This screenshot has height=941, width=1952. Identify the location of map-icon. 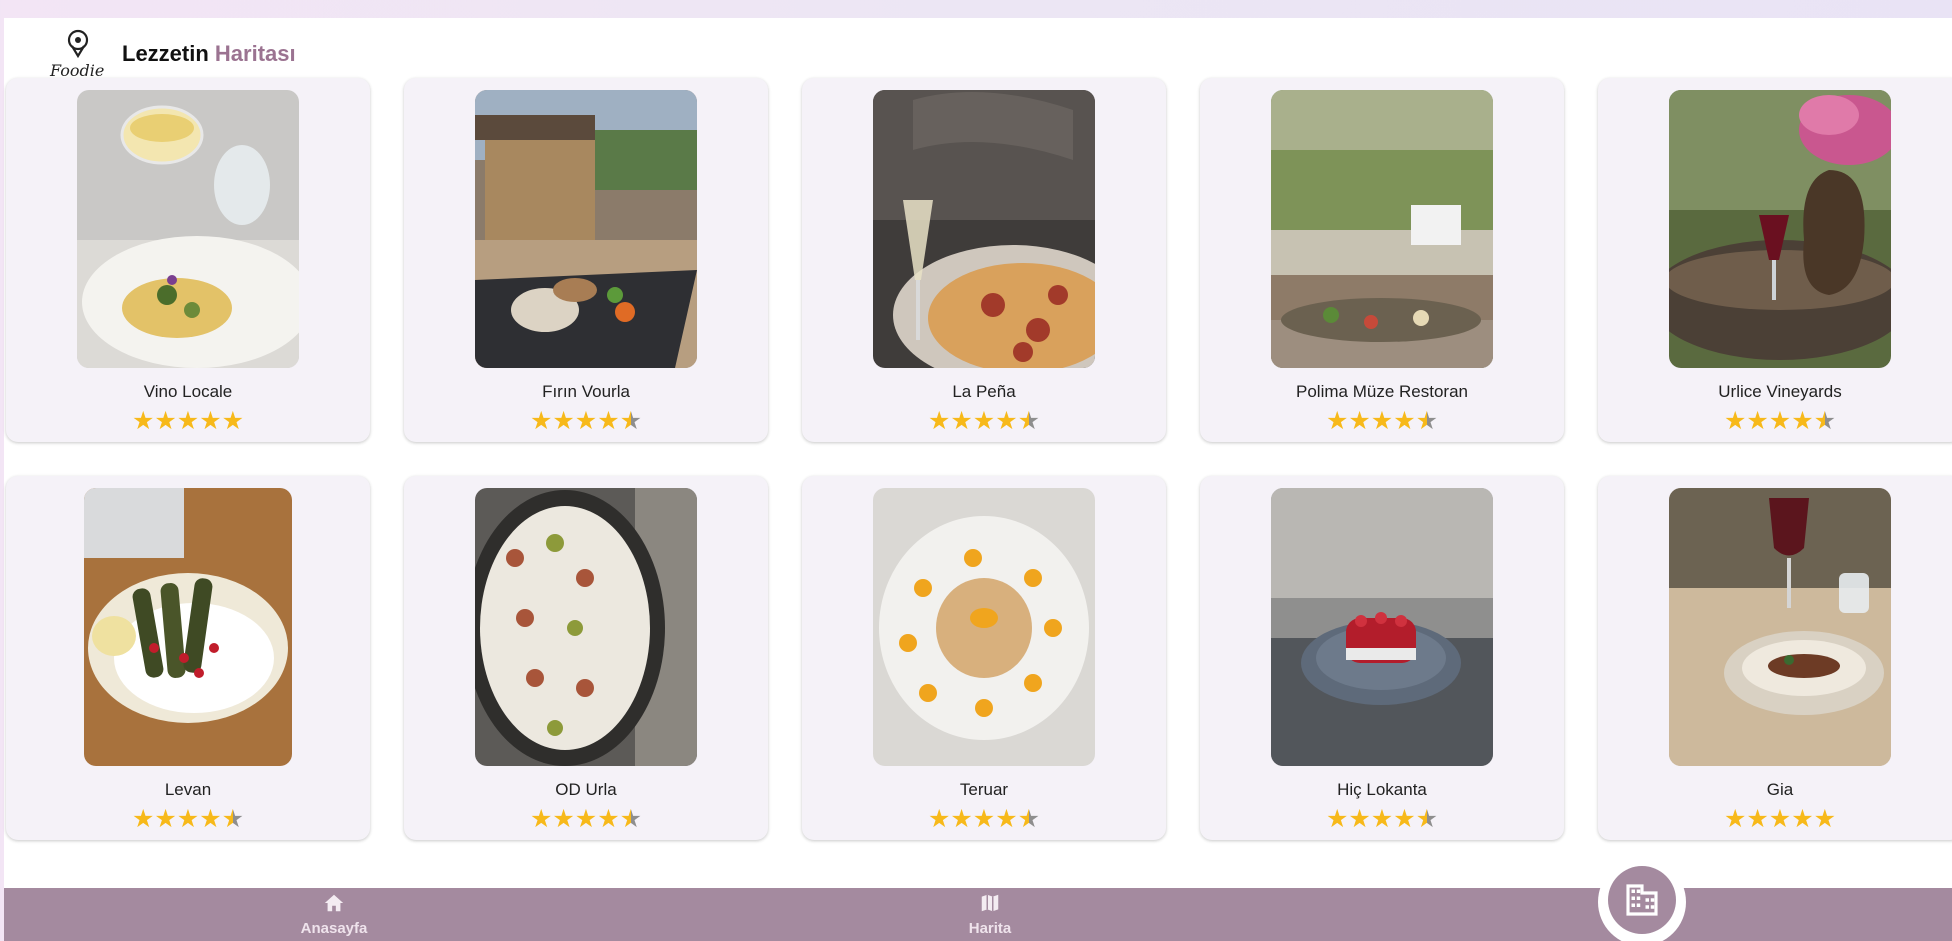
(990, 905).